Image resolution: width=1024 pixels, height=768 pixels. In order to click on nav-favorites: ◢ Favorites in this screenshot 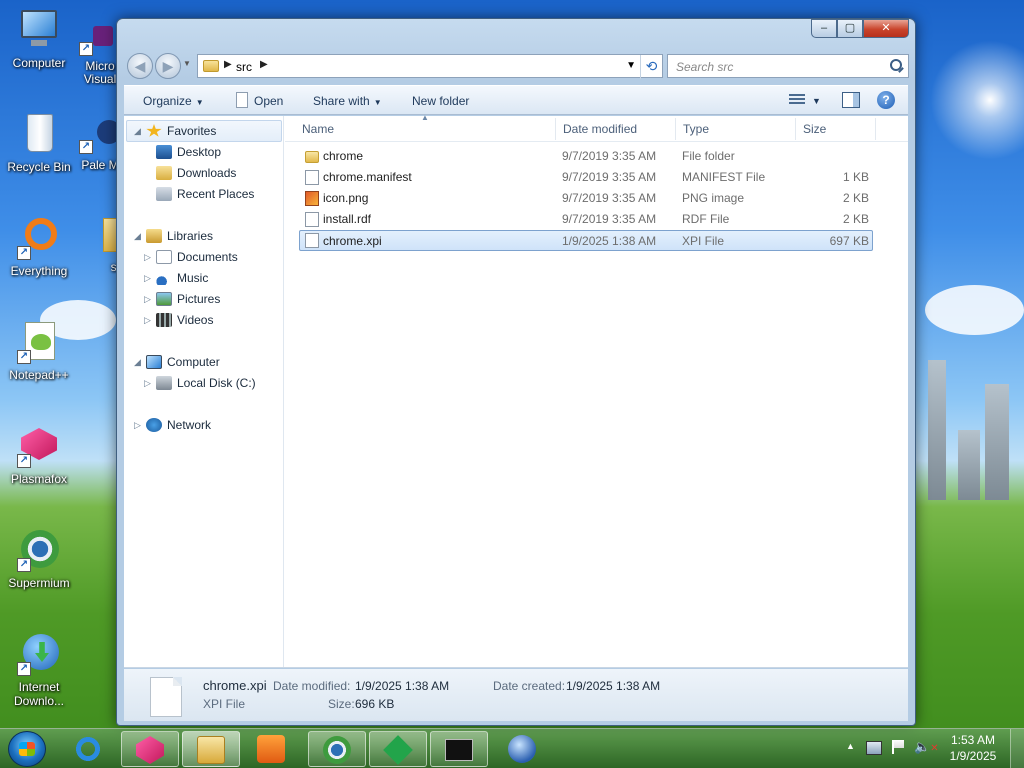, I will do `click(175, 131)`.